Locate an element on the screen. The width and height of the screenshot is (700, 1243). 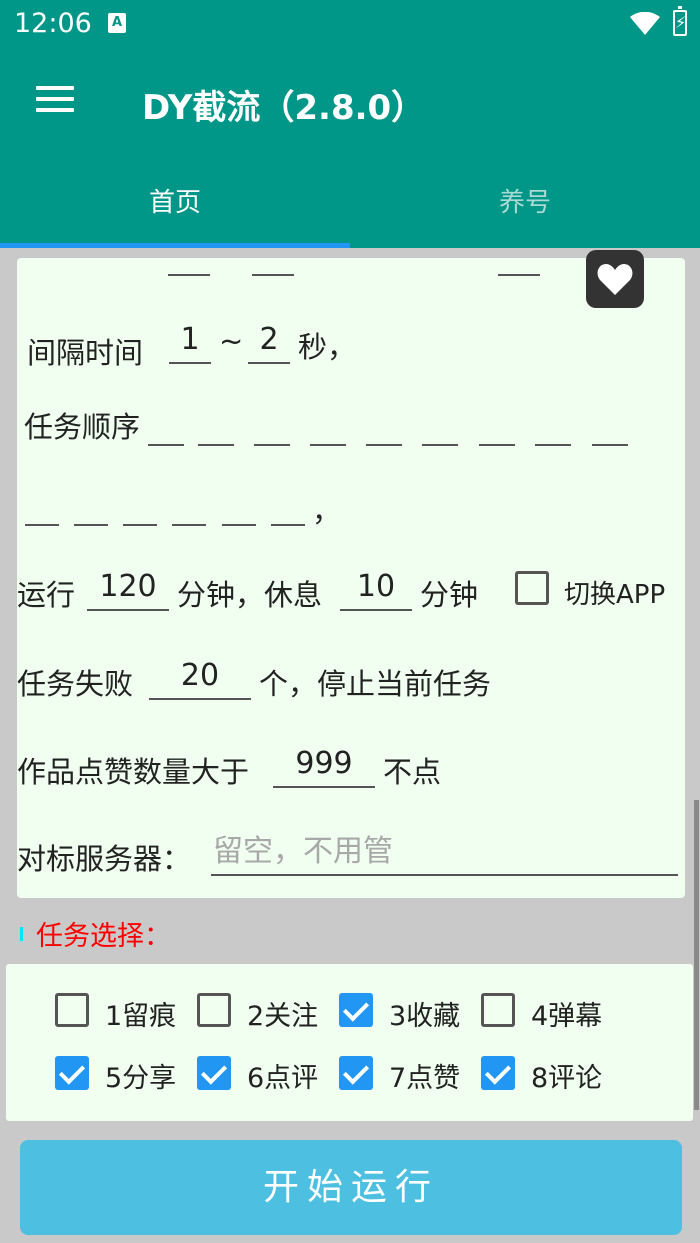
section-marker is located at coordinates (21, 934).